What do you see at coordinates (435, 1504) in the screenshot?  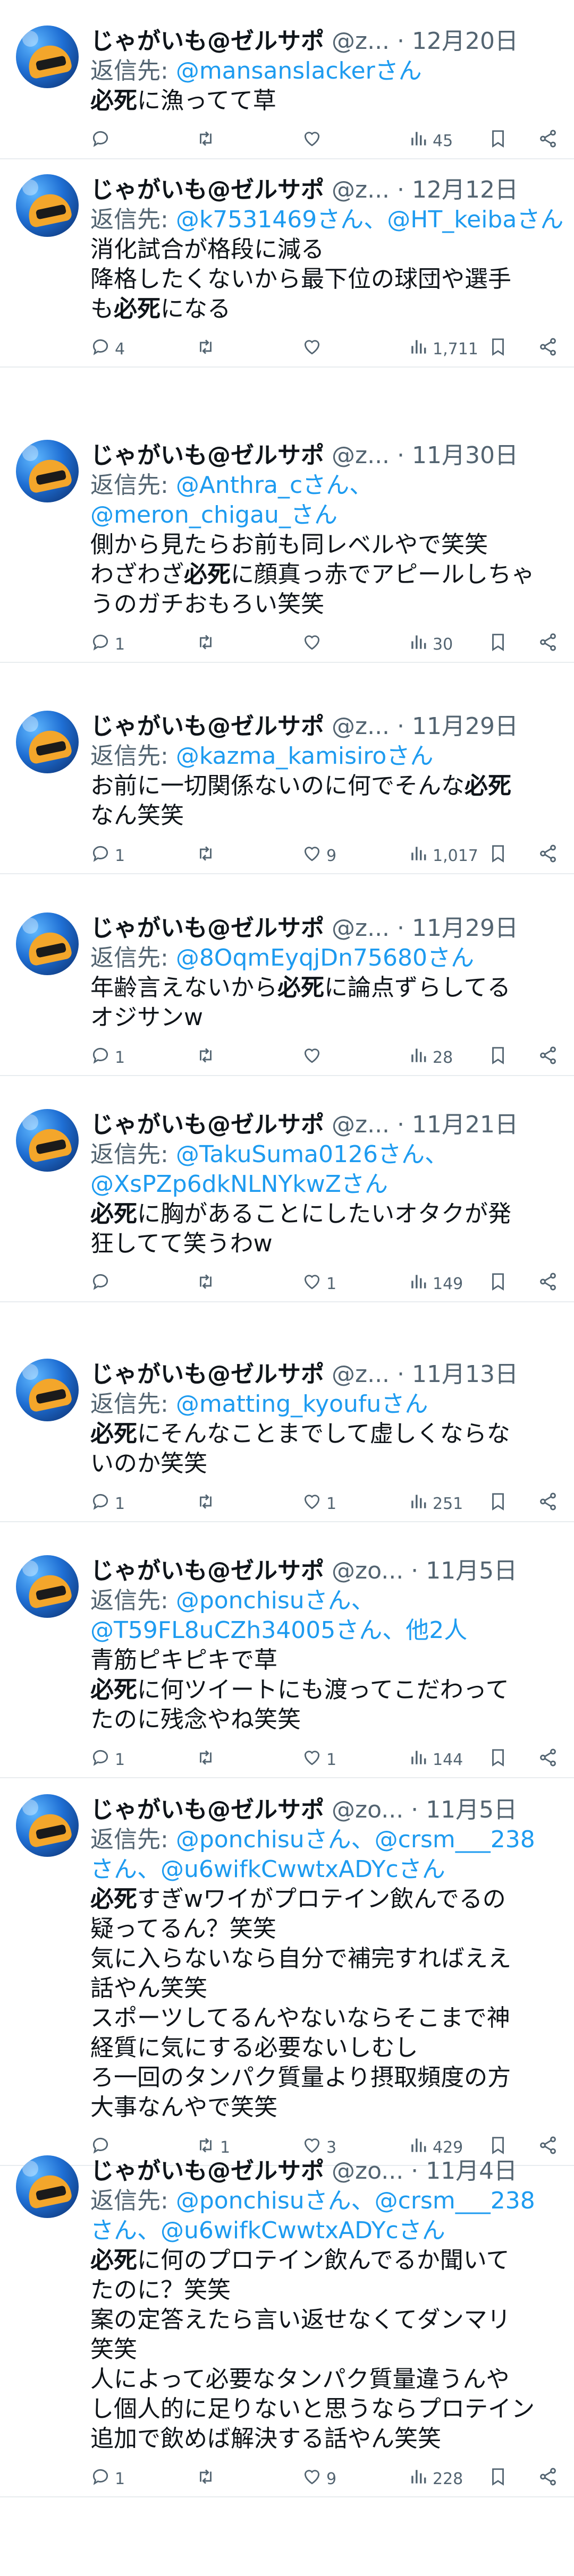 I see `views-button: 251` at bounding box center [435, 1504].